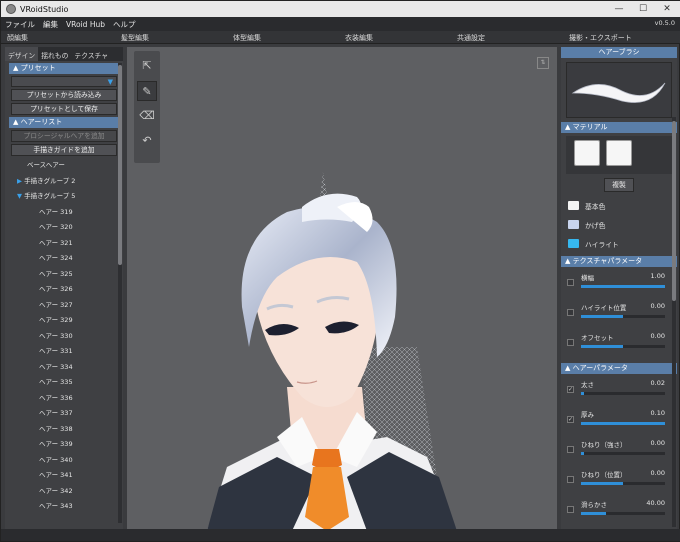  What do you see at coordinates (619, 185) in the screenshot?
I see `duplicate-button: 複製` at bounding box center [619, 185].